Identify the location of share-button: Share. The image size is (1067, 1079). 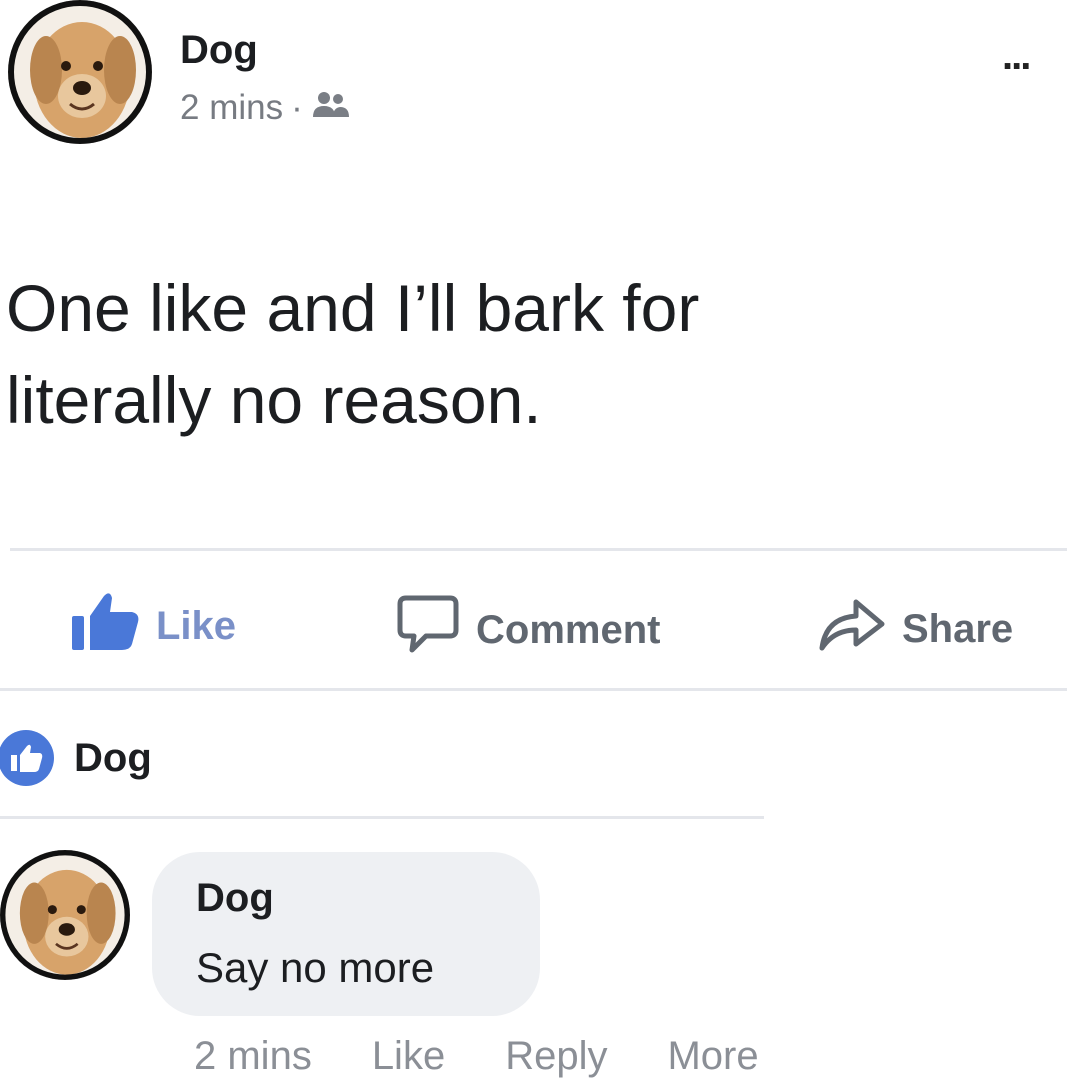
(915, 629).